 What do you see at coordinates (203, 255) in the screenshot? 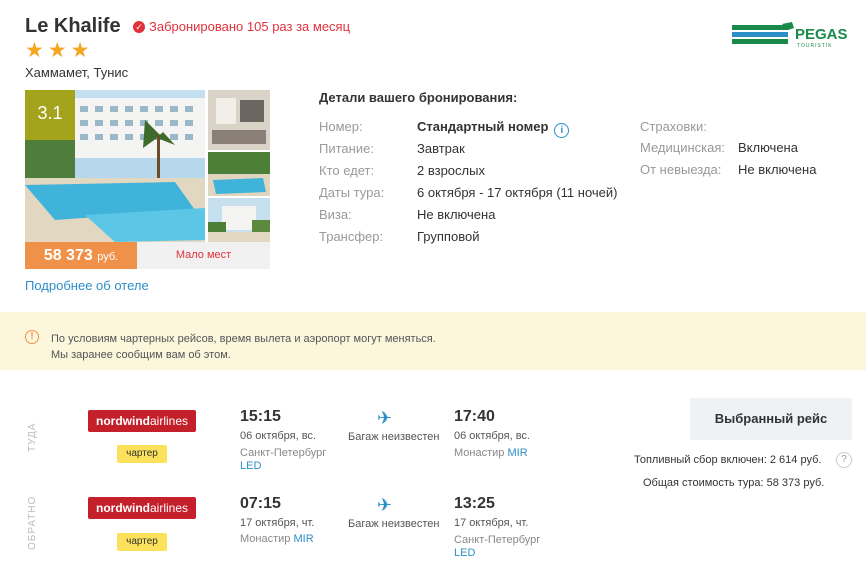
I see `seats-left-badge: Мало мест` at bounding box center [203, 255].